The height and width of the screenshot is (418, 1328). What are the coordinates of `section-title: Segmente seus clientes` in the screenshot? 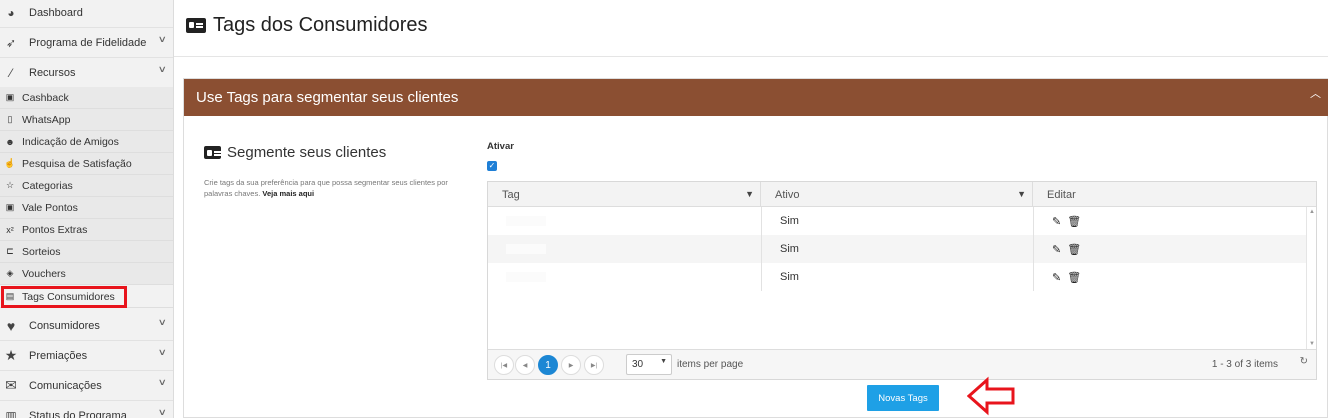 It's located at (295, 152).